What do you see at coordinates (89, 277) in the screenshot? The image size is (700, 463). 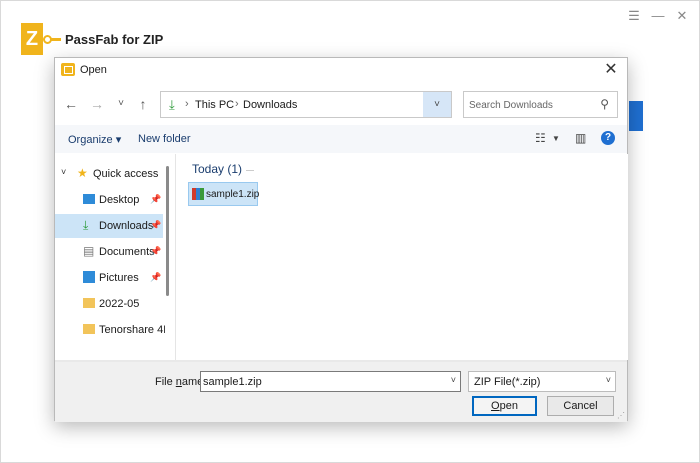 I see `pictures-icon` at bounding box center [89, 277].